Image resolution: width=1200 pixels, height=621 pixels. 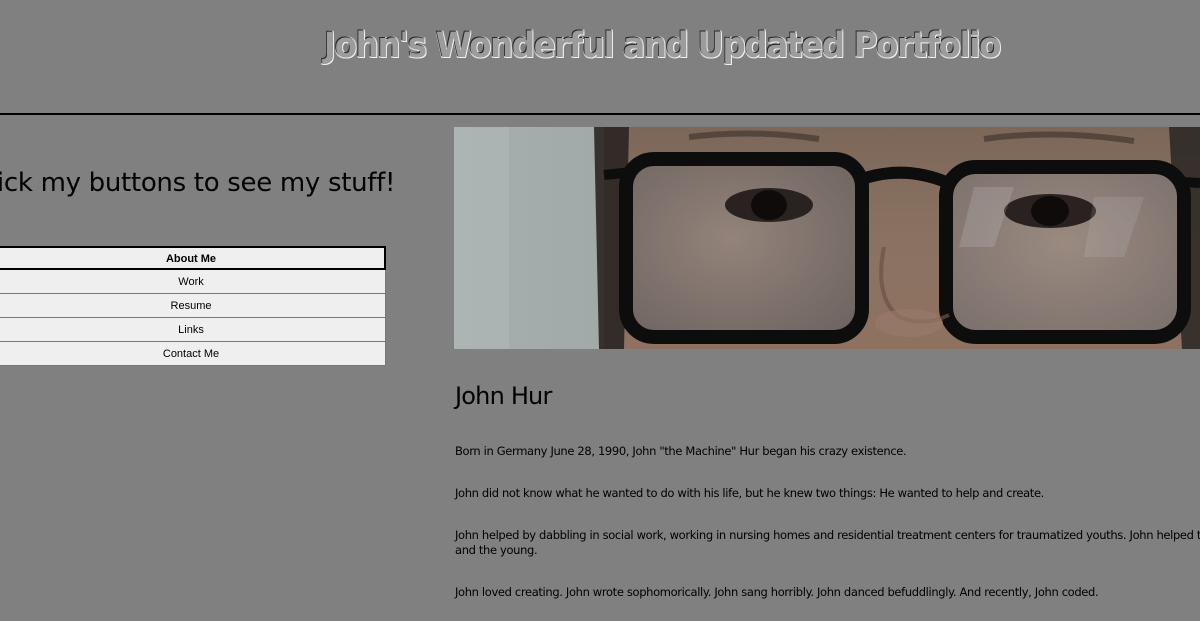 What do you see at coordinates (193, 354) in the screenshot?
I see `contact-me-button: Contact Me` at bounding box center [193, 354].